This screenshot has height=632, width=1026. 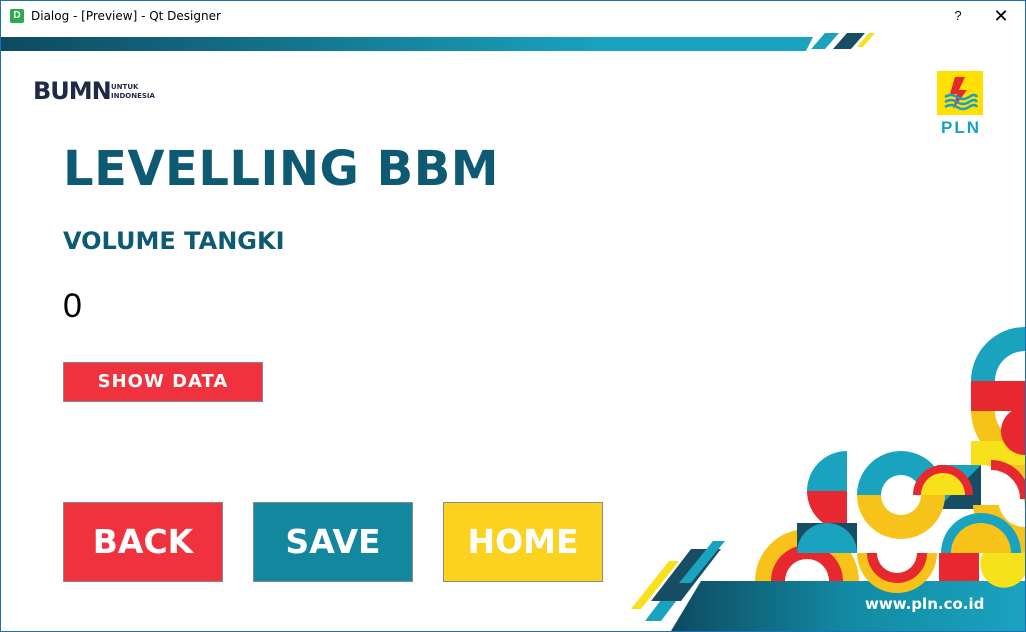 I want to click on volume-label: VOLUME TANGKI, so click(x=174, y=241).